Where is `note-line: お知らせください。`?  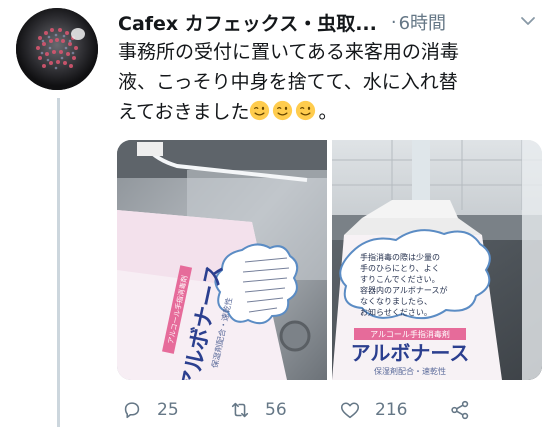
note-line: お知らせください。 is located at coordinates (396, 312).